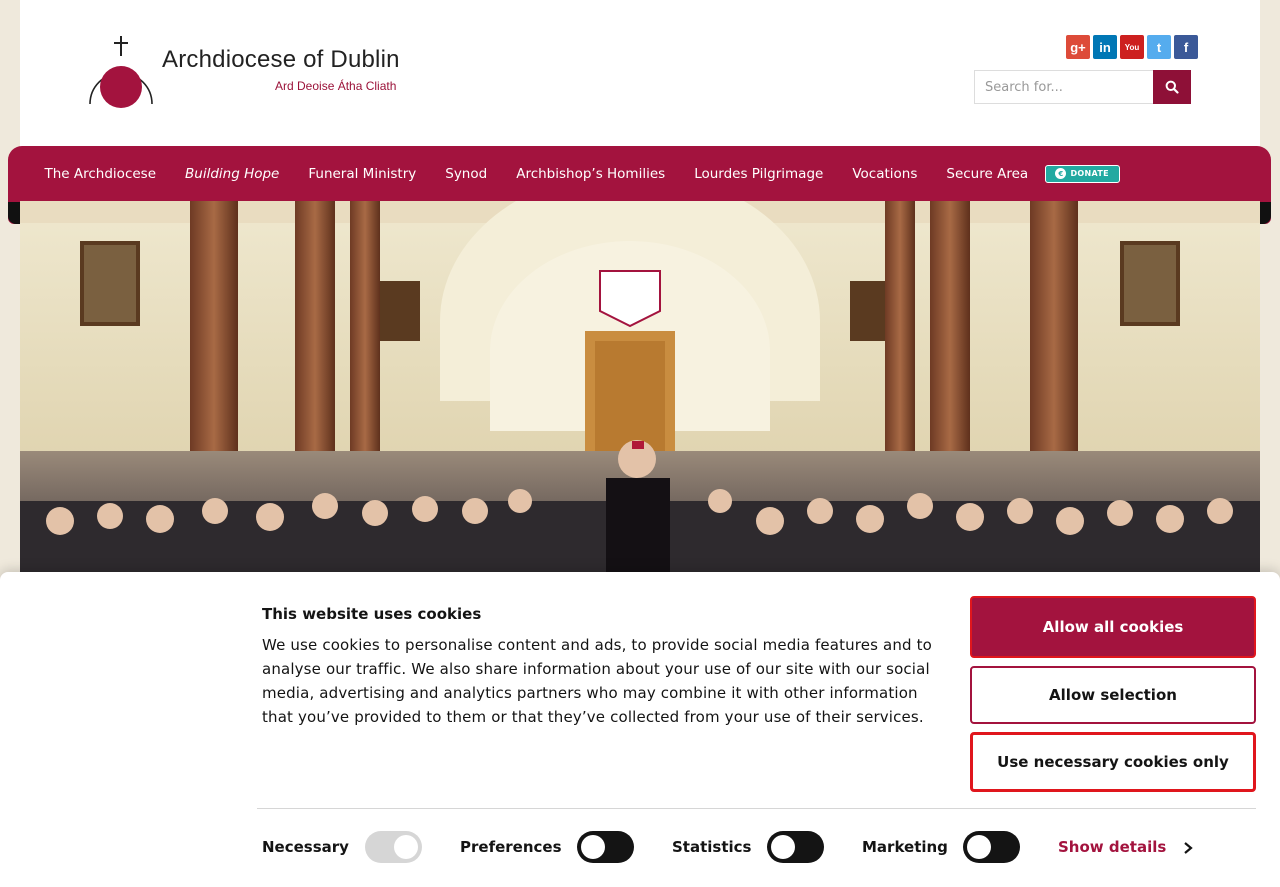 The image size is (1280, 887). I want to click on allow-all-cookies-button: Allow all cookies, so click(1113, 627).